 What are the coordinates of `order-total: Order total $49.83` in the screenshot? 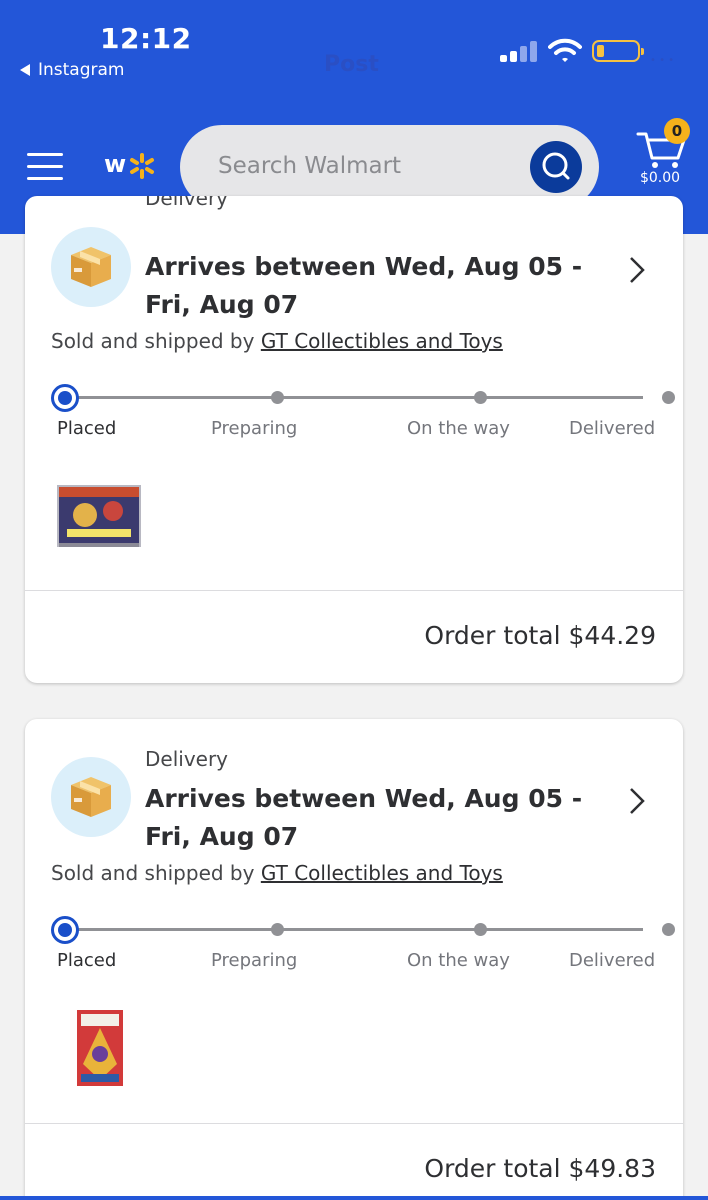 It's located at (540, 1168).